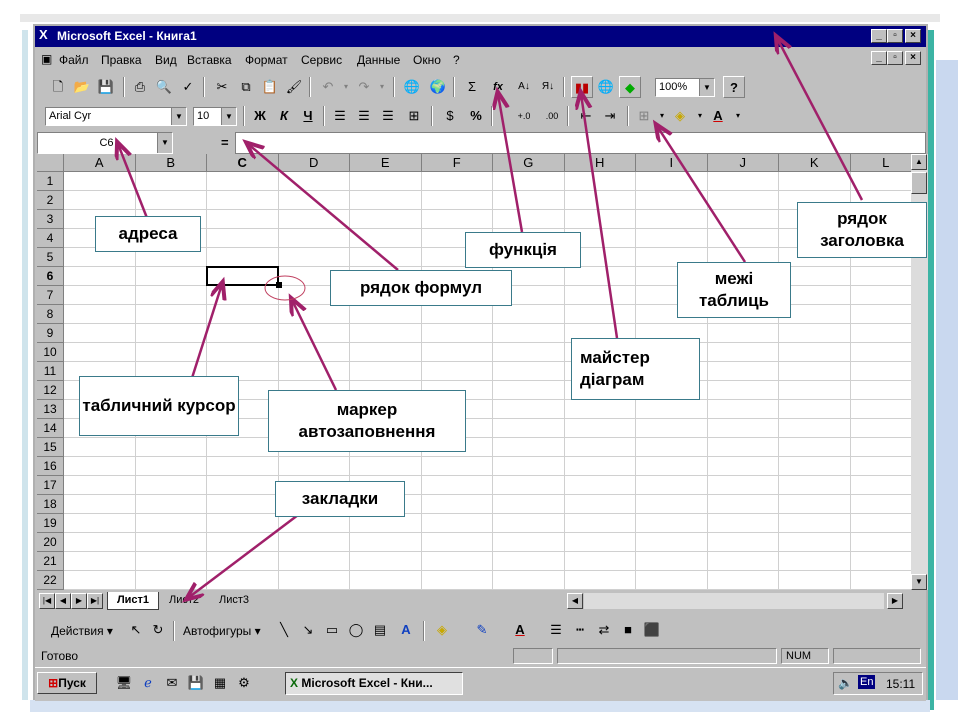  What do you see at coordinates (734, 290) in the screenshot?
I see `callout-borders: межі таблиць` at bounding box center [734, 290].